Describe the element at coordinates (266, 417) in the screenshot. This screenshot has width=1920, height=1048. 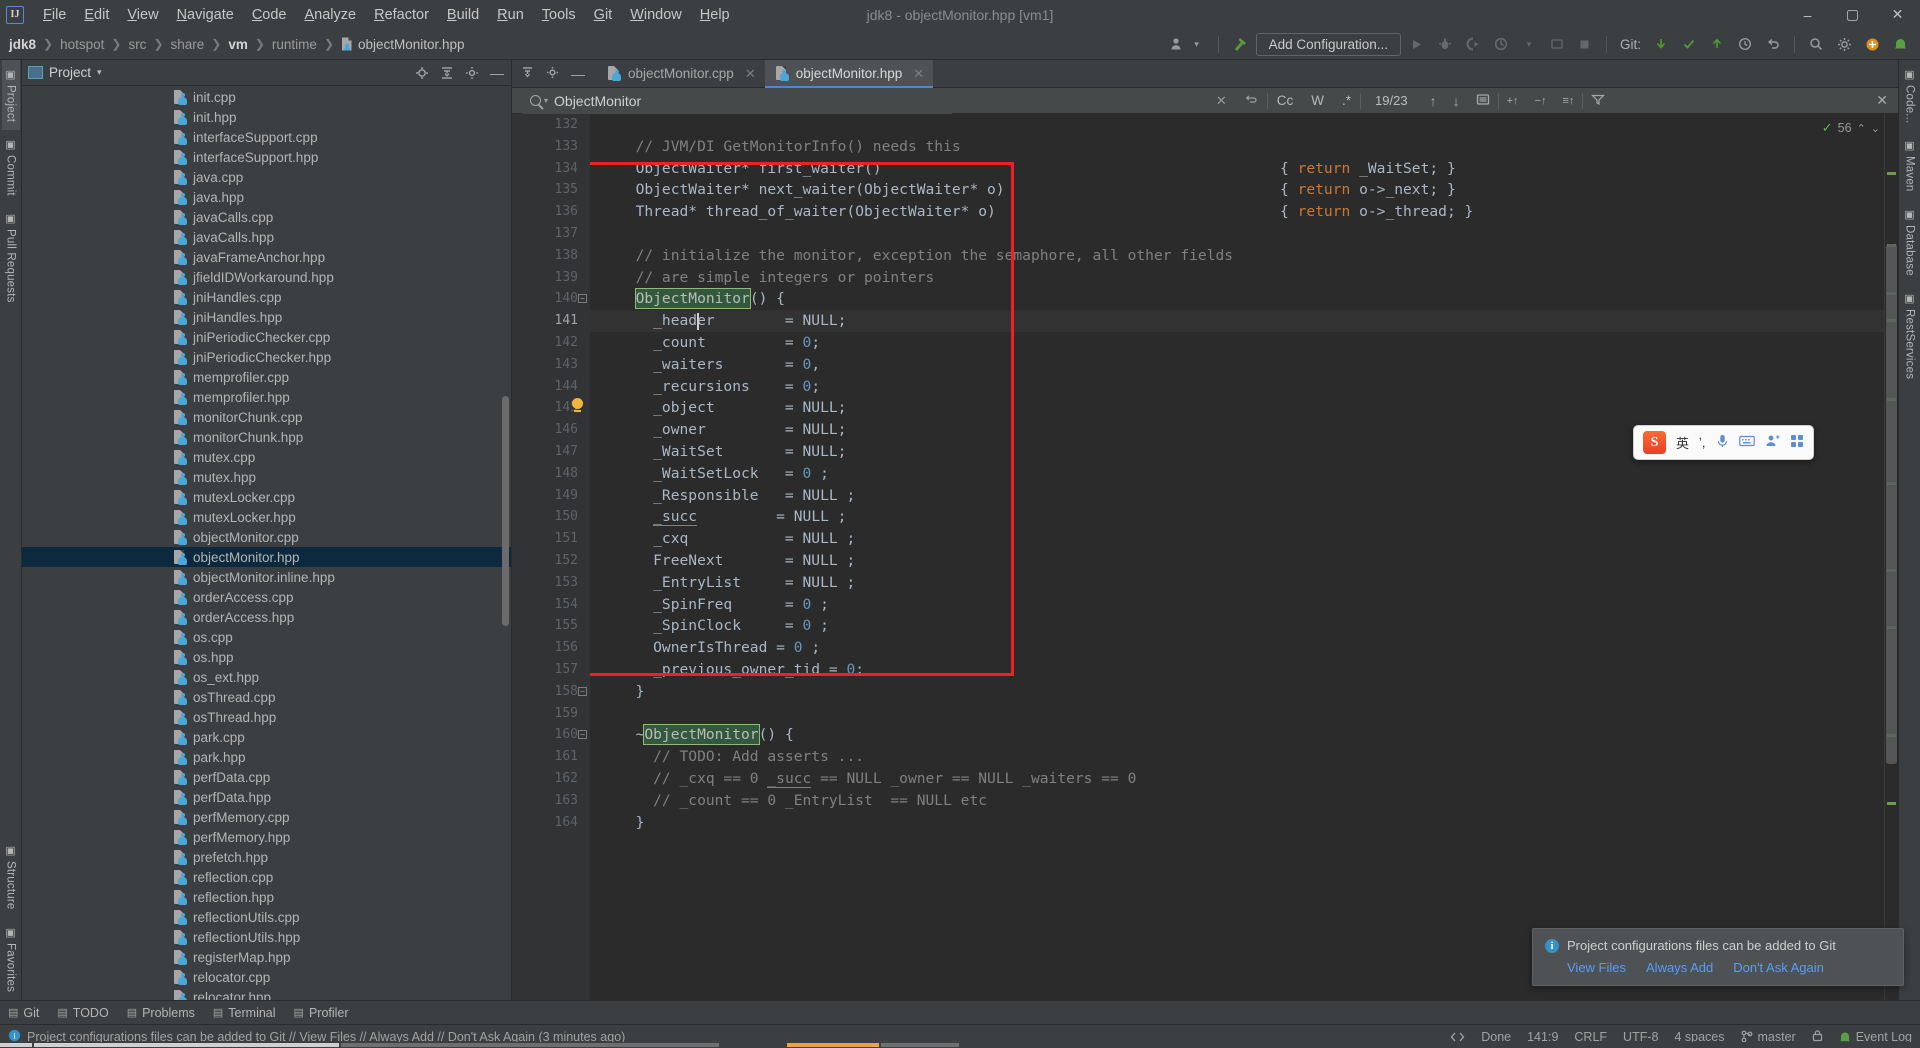
I see `file-tree-item: monitorChunk.cpp` at that location.